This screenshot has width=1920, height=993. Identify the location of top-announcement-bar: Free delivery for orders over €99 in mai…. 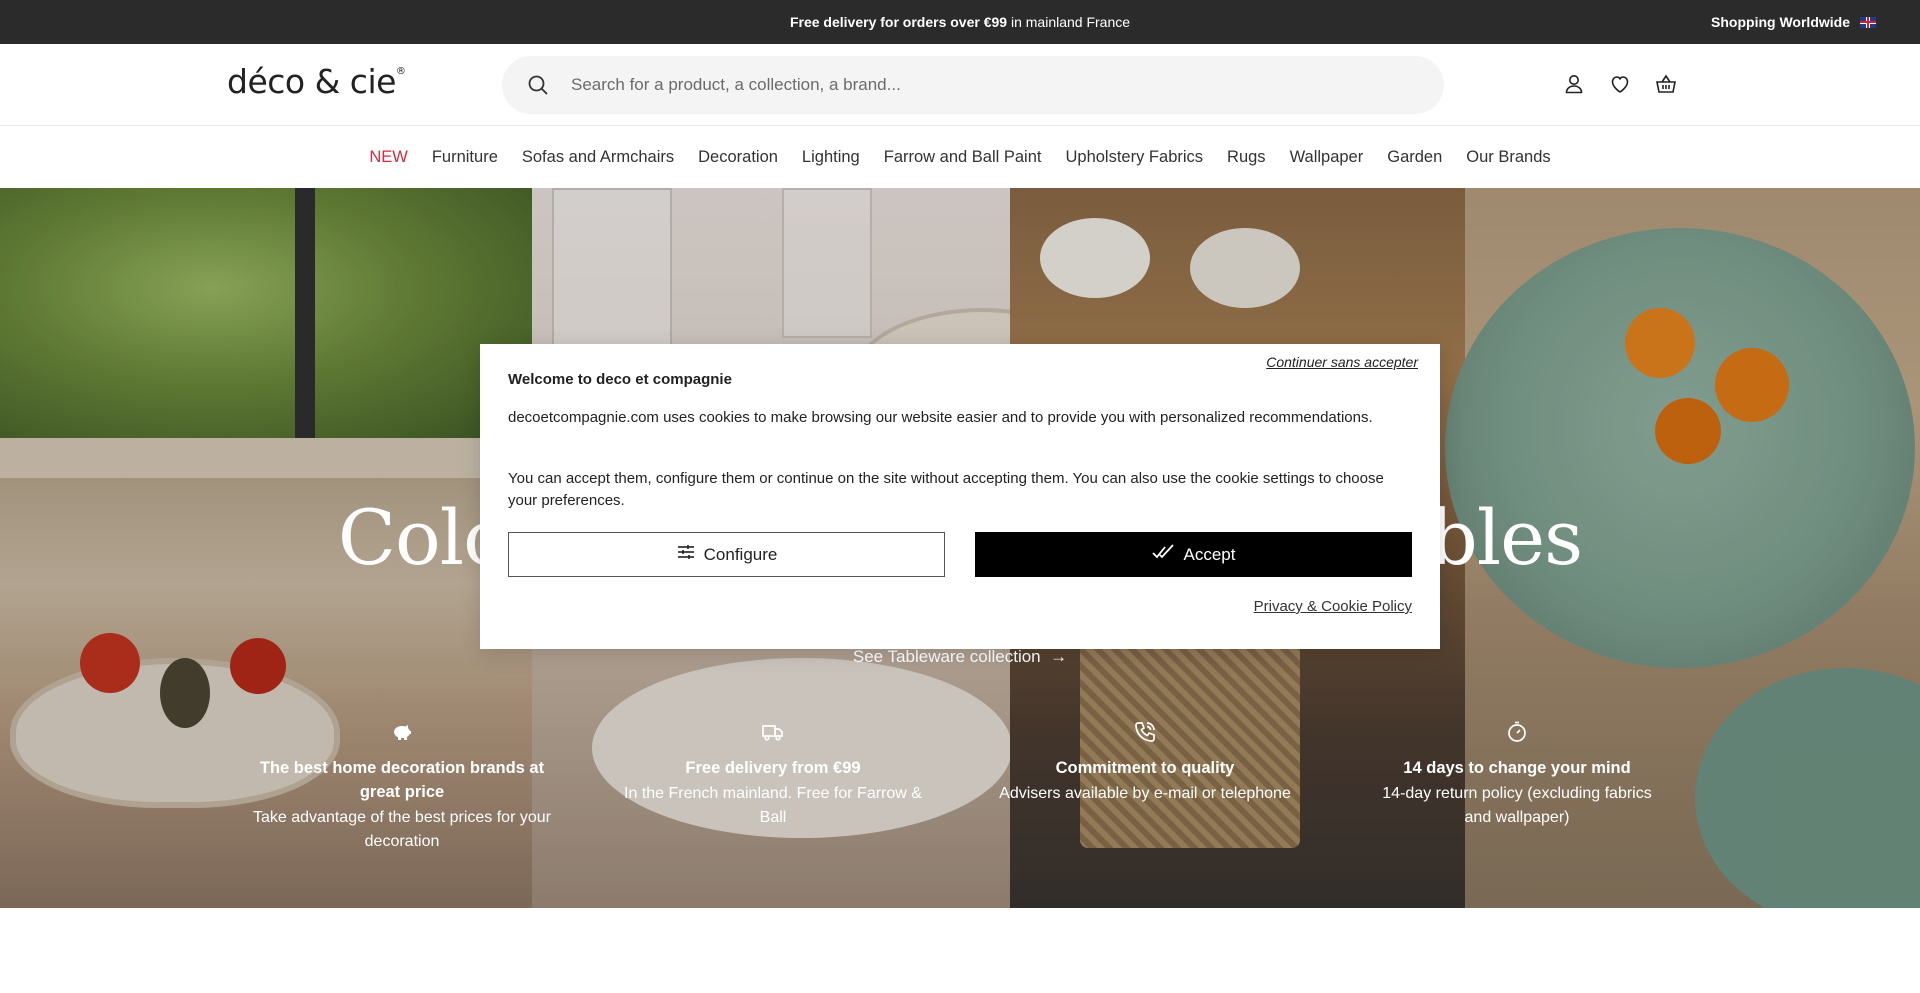
(960, 22).